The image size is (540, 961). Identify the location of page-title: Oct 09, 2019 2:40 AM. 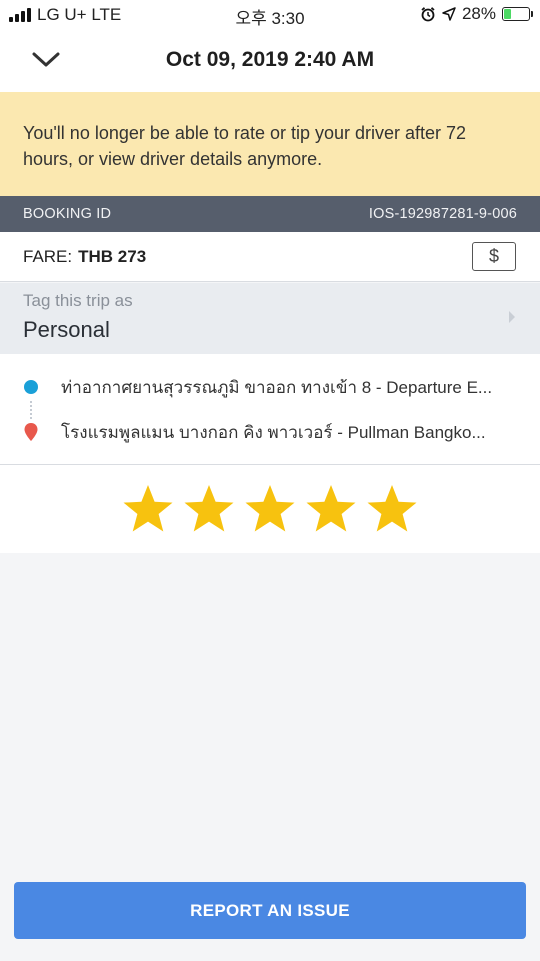
(270, 59).